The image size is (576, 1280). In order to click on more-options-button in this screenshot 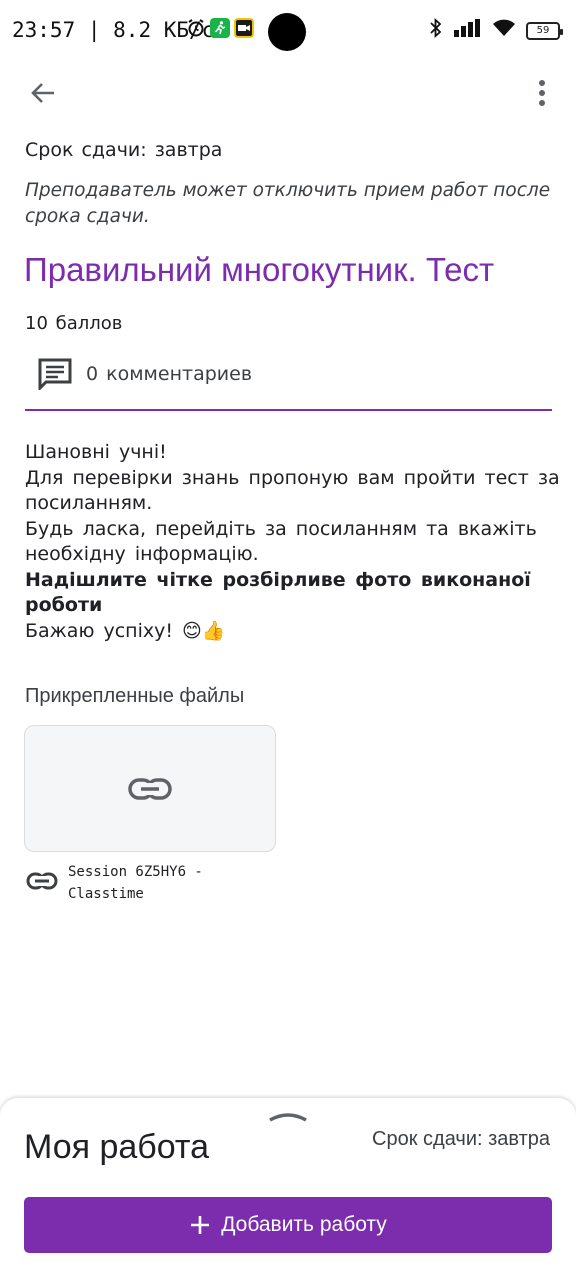, I will do `click(542, 93)`.